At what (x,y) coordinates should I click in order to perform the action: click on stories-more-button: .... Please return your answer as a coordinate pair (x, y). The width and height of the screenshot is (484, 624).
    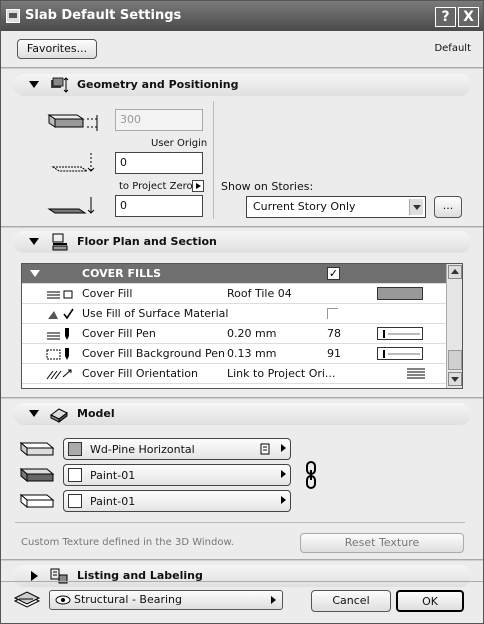
    Looking at the image, I should click on (448, 207).